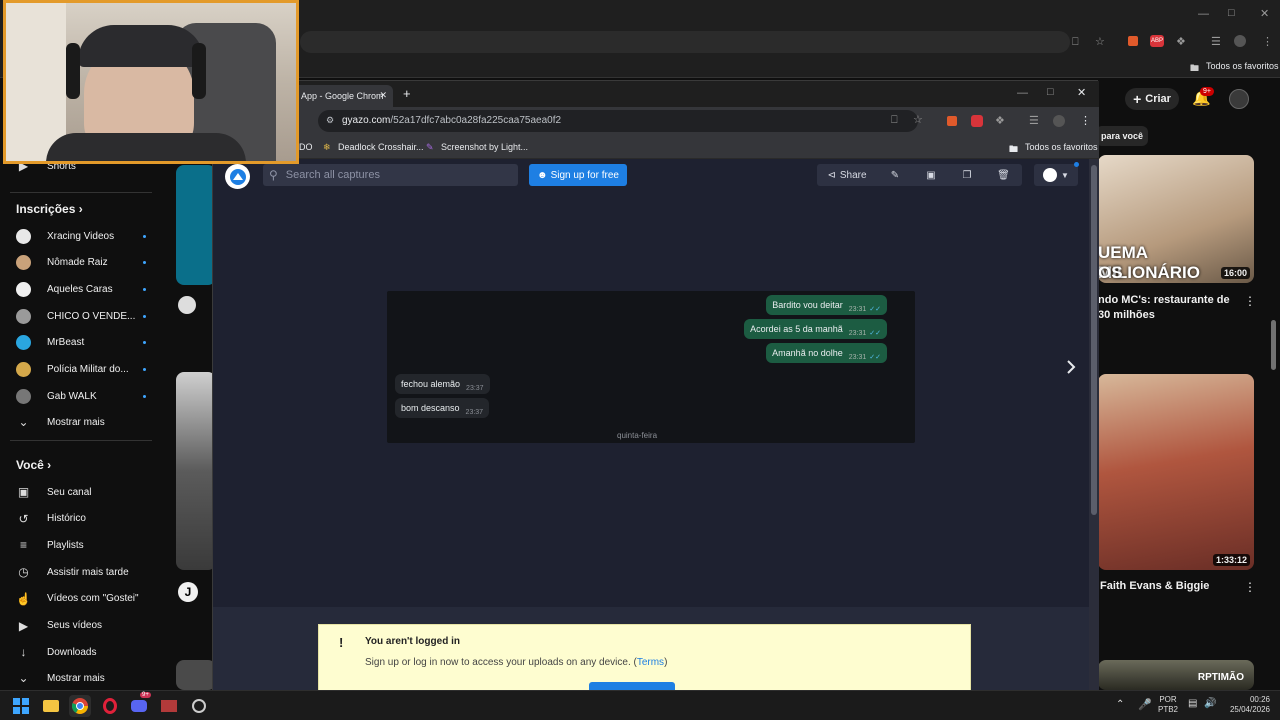 Image resolution: width=1280 pixels, height=720 pixels. I want to click on search-input: ⚲ Search all captures, so click(390, 175).